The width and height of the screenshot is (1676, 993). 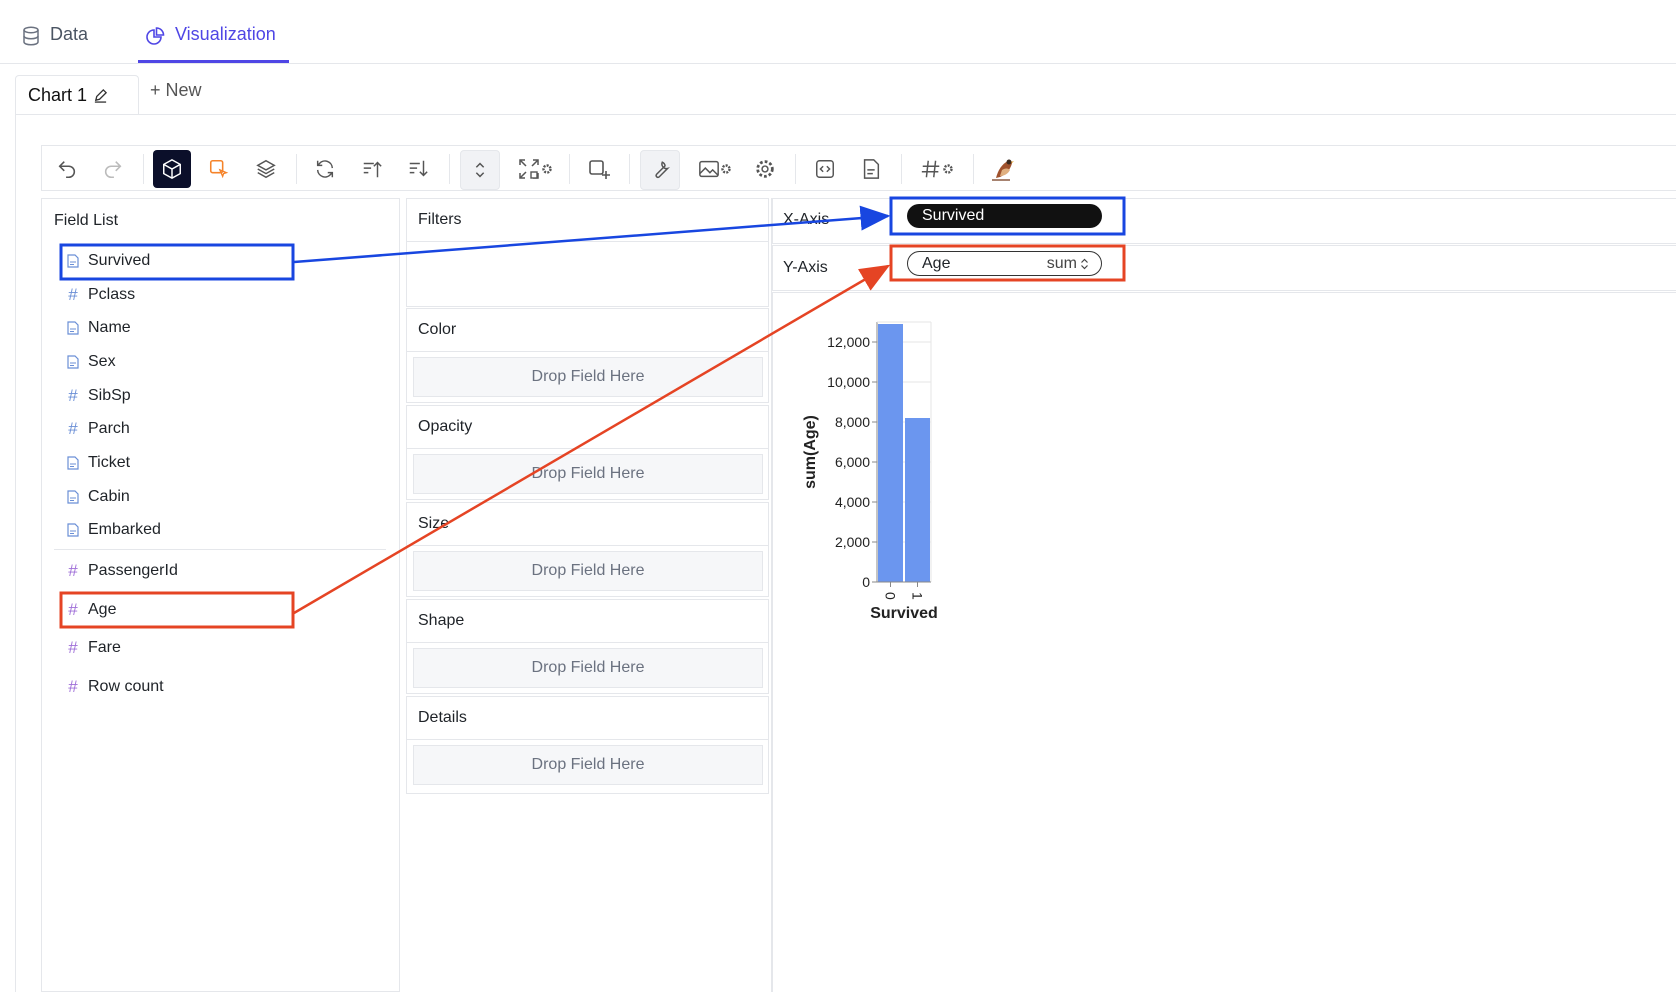 I want to click on age-highlight-box, so click(x=177, y=610).